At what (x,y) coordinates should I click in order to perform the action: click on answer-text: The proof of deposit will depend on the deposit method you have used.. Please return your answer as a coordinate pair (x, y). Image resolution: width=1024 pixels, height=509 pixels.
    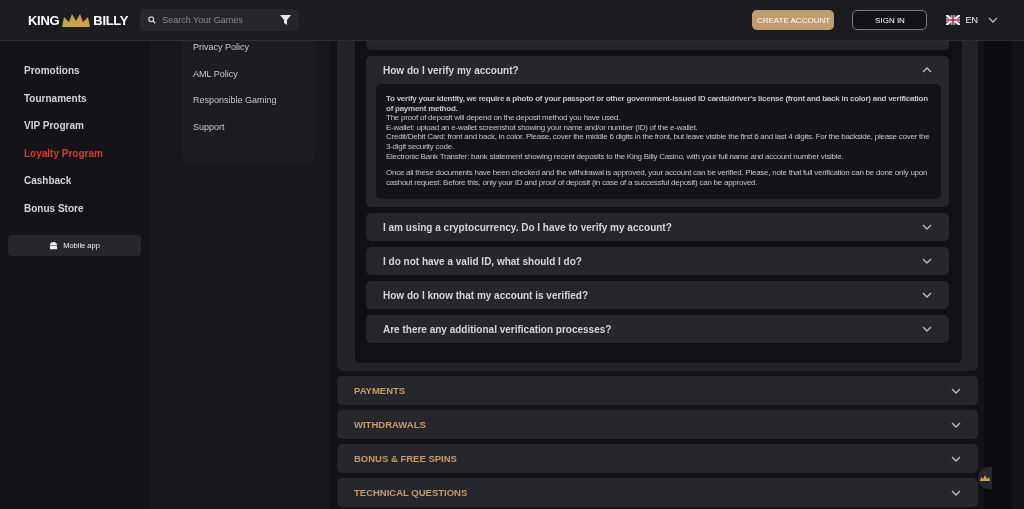
    Looking at the image, I should click on (504, 118).